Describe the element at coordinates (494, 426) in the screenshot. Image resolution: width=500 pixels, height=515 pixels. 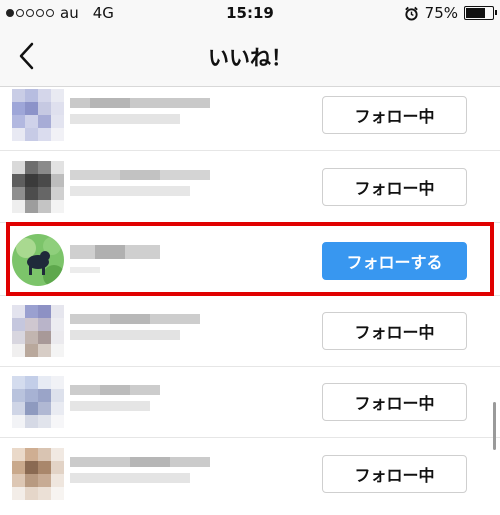
I see `scrollbar` at that location.